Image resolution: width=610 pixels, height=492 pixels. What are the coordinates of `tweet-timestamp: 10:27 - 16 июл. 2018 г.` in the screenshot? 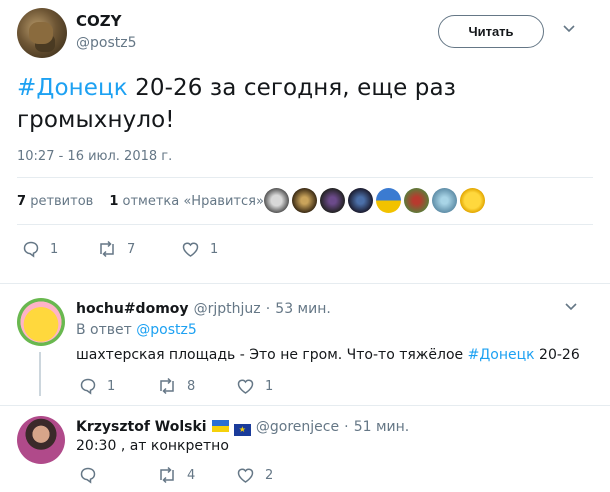 It's located at (94, 156).